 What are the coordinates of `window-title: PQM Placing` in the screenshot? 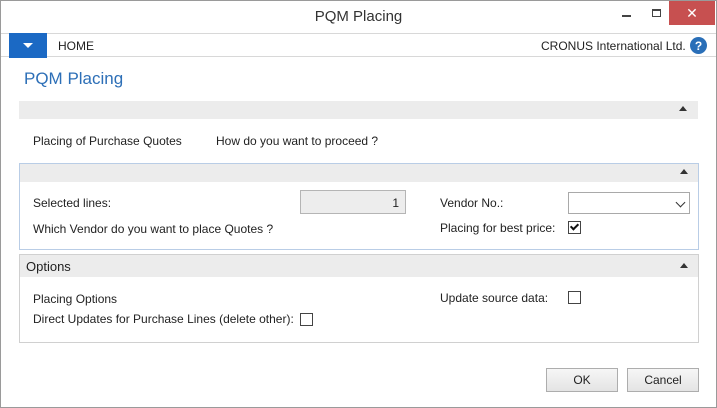 It's located at (358, 16).